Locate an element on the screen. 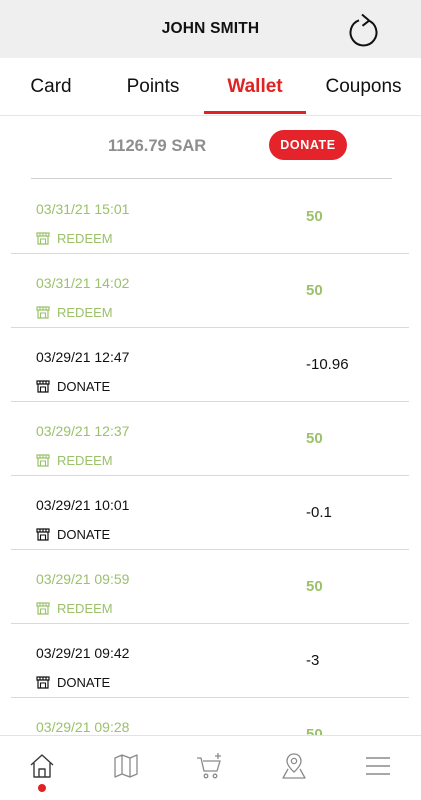  tab-wallet: Wallet is located at coordinates (255, 87).